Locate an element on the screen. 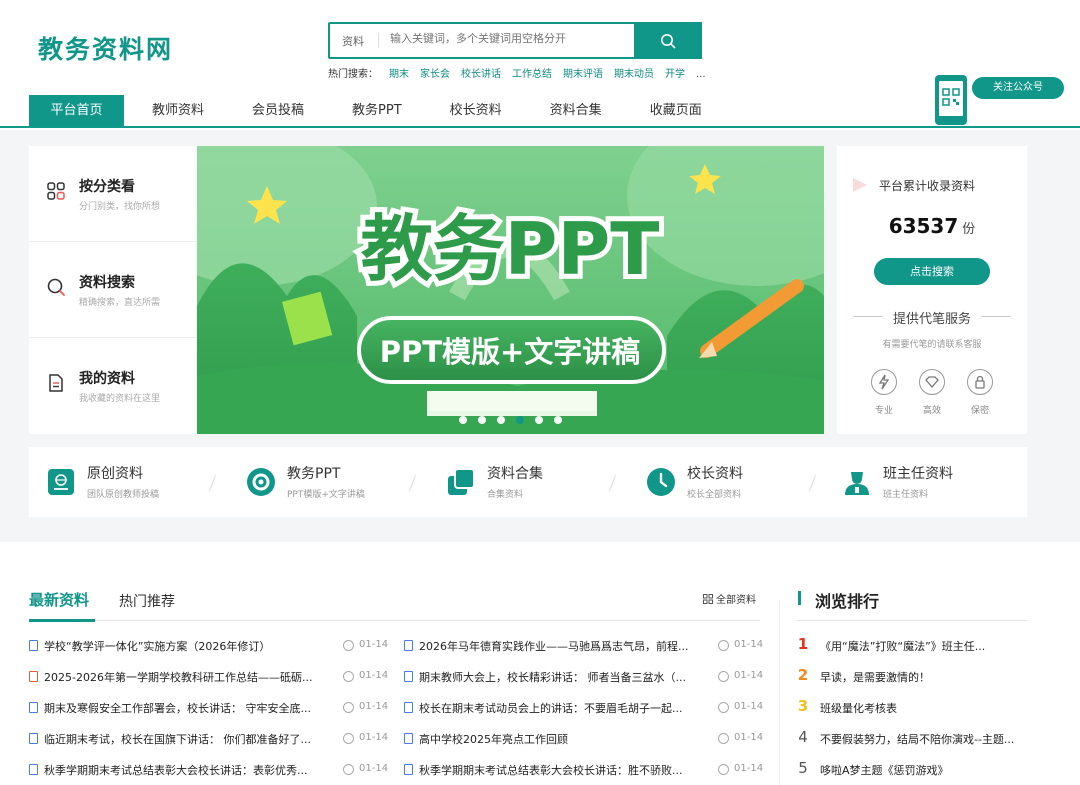 This screenshot has width=1080, height=785. tab-latest: 最新资料 is located at coordinates (59, 599).